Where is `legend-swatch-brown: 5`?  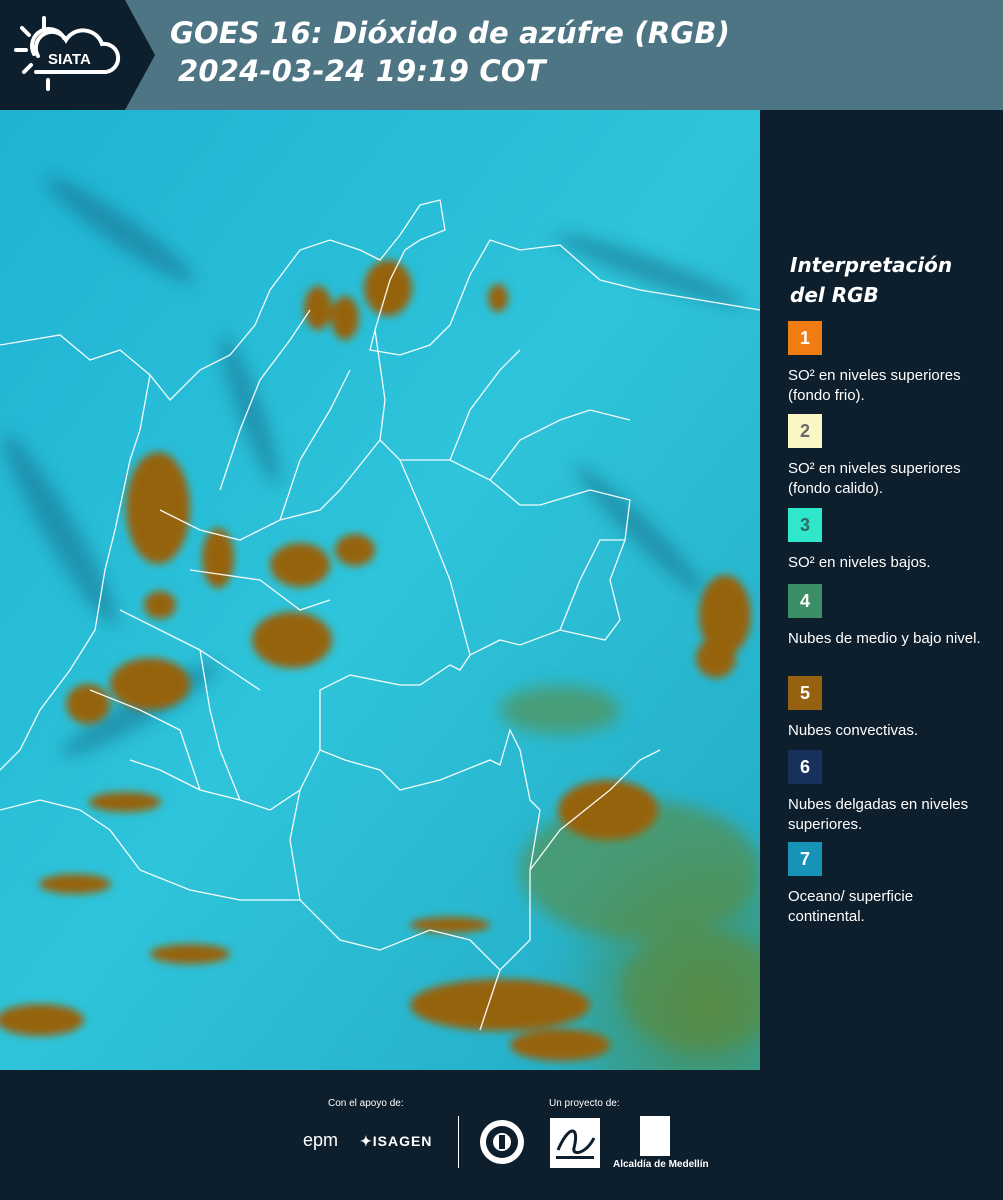
legend-swatch-brown: 5 is located at coordinates (805, 693).